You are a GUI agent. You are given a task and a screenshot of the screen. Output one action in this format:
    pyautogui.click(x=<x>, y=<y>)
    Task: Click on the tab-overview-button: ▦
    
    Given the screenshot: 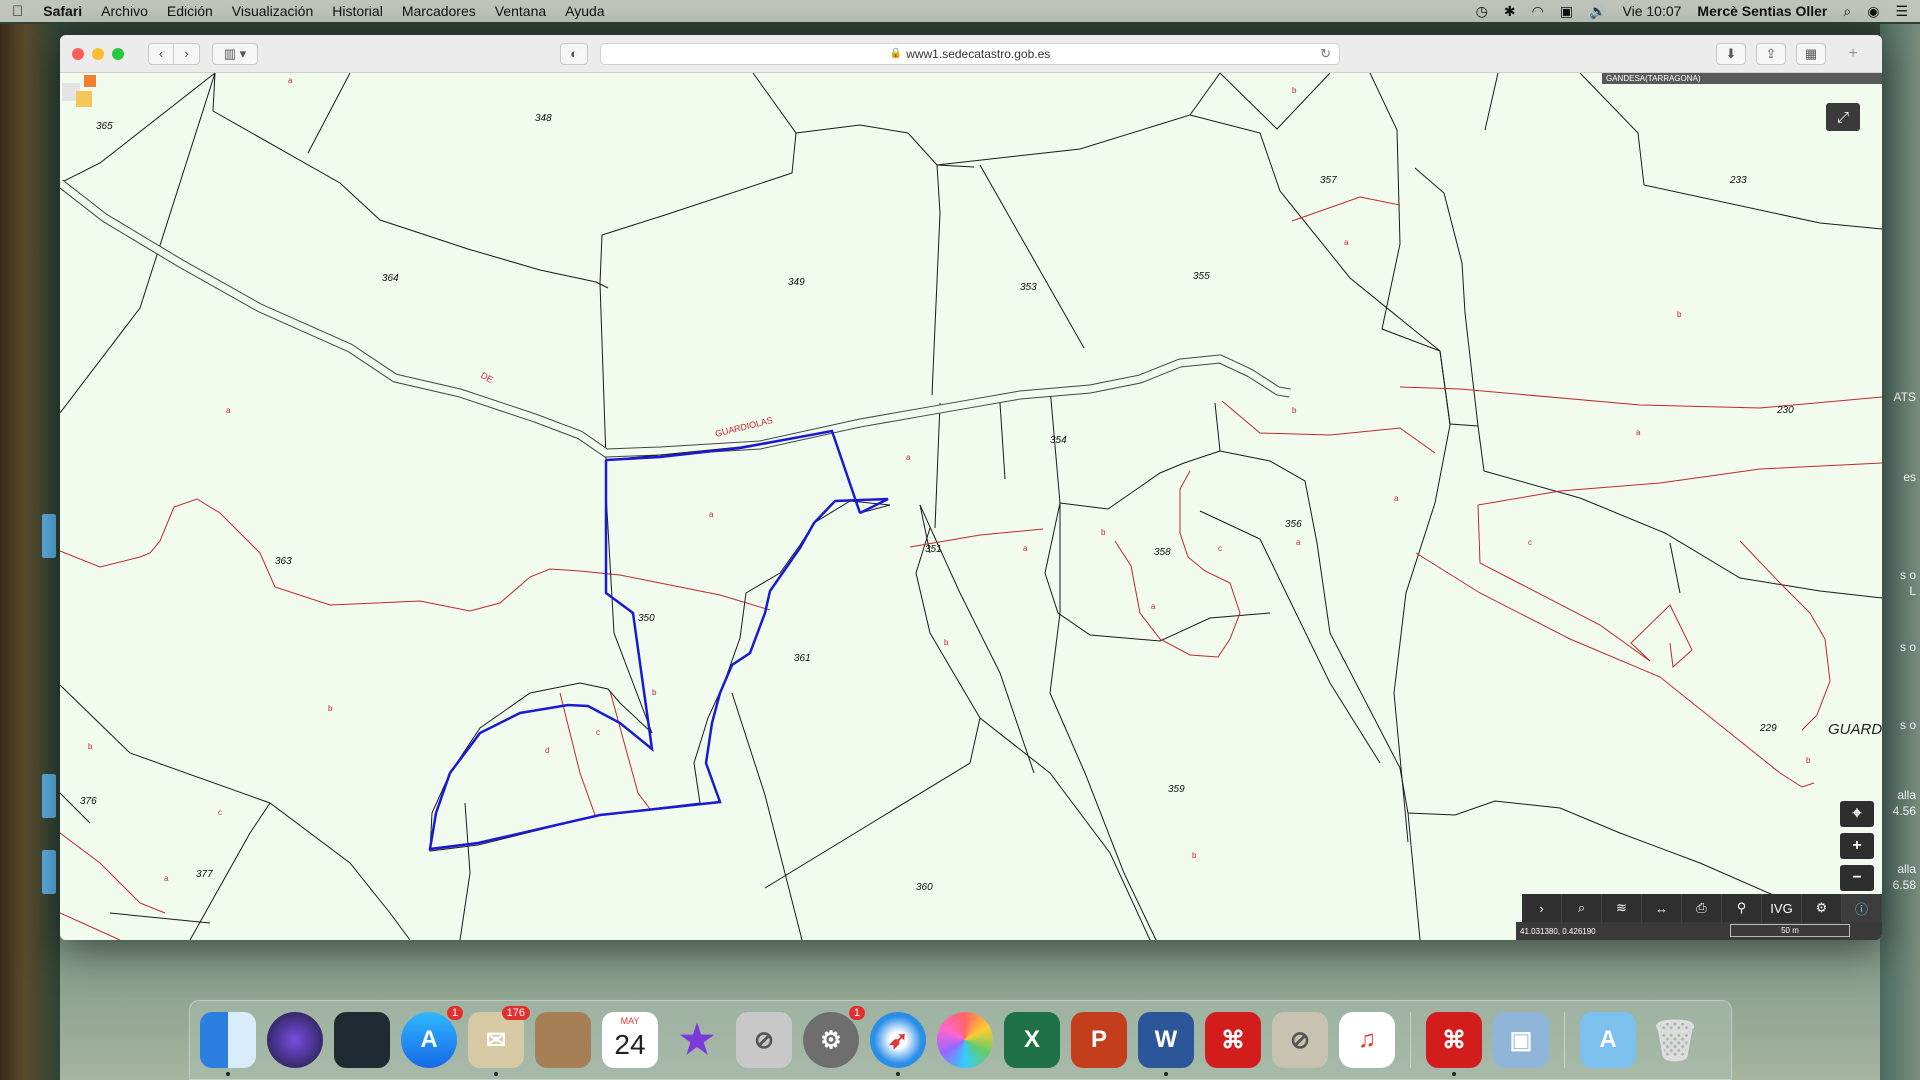 What is the action you would take?
    pyautogui.click(x=1811, y=53)
    